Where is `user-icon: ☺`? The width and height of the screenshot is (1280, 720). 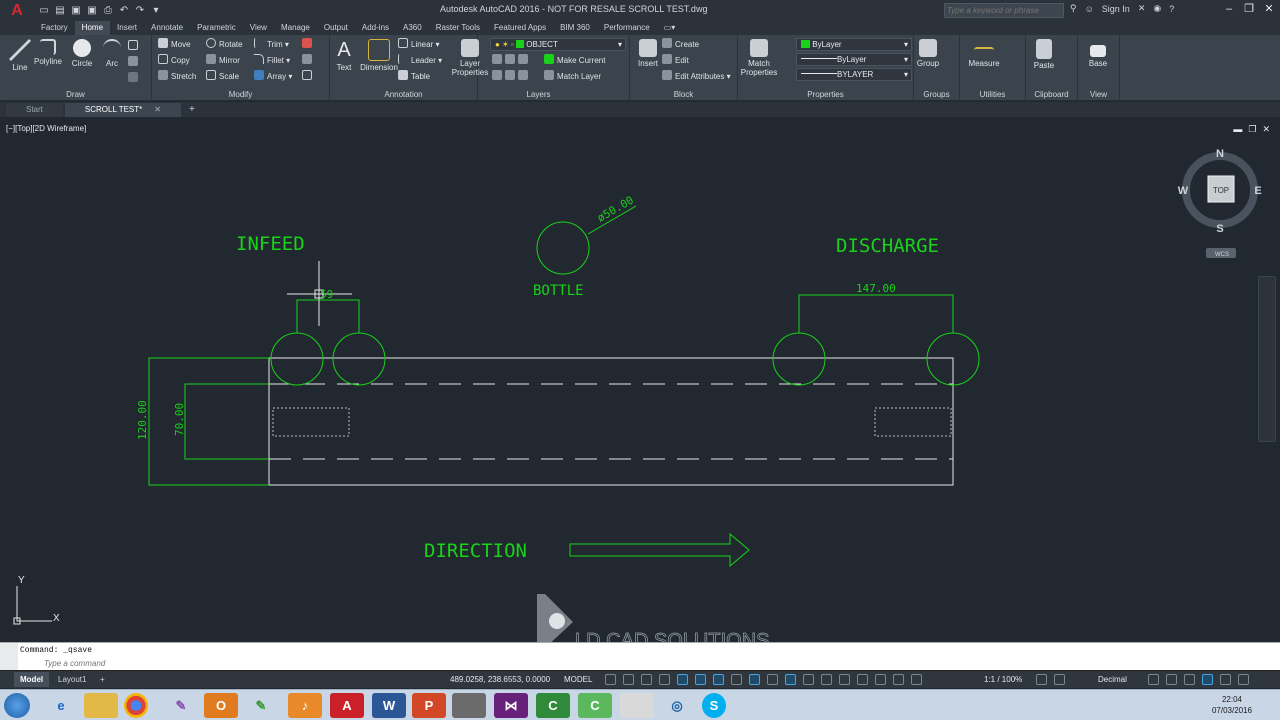 user-icon: ☺ is located at coordinates (1089, 9).